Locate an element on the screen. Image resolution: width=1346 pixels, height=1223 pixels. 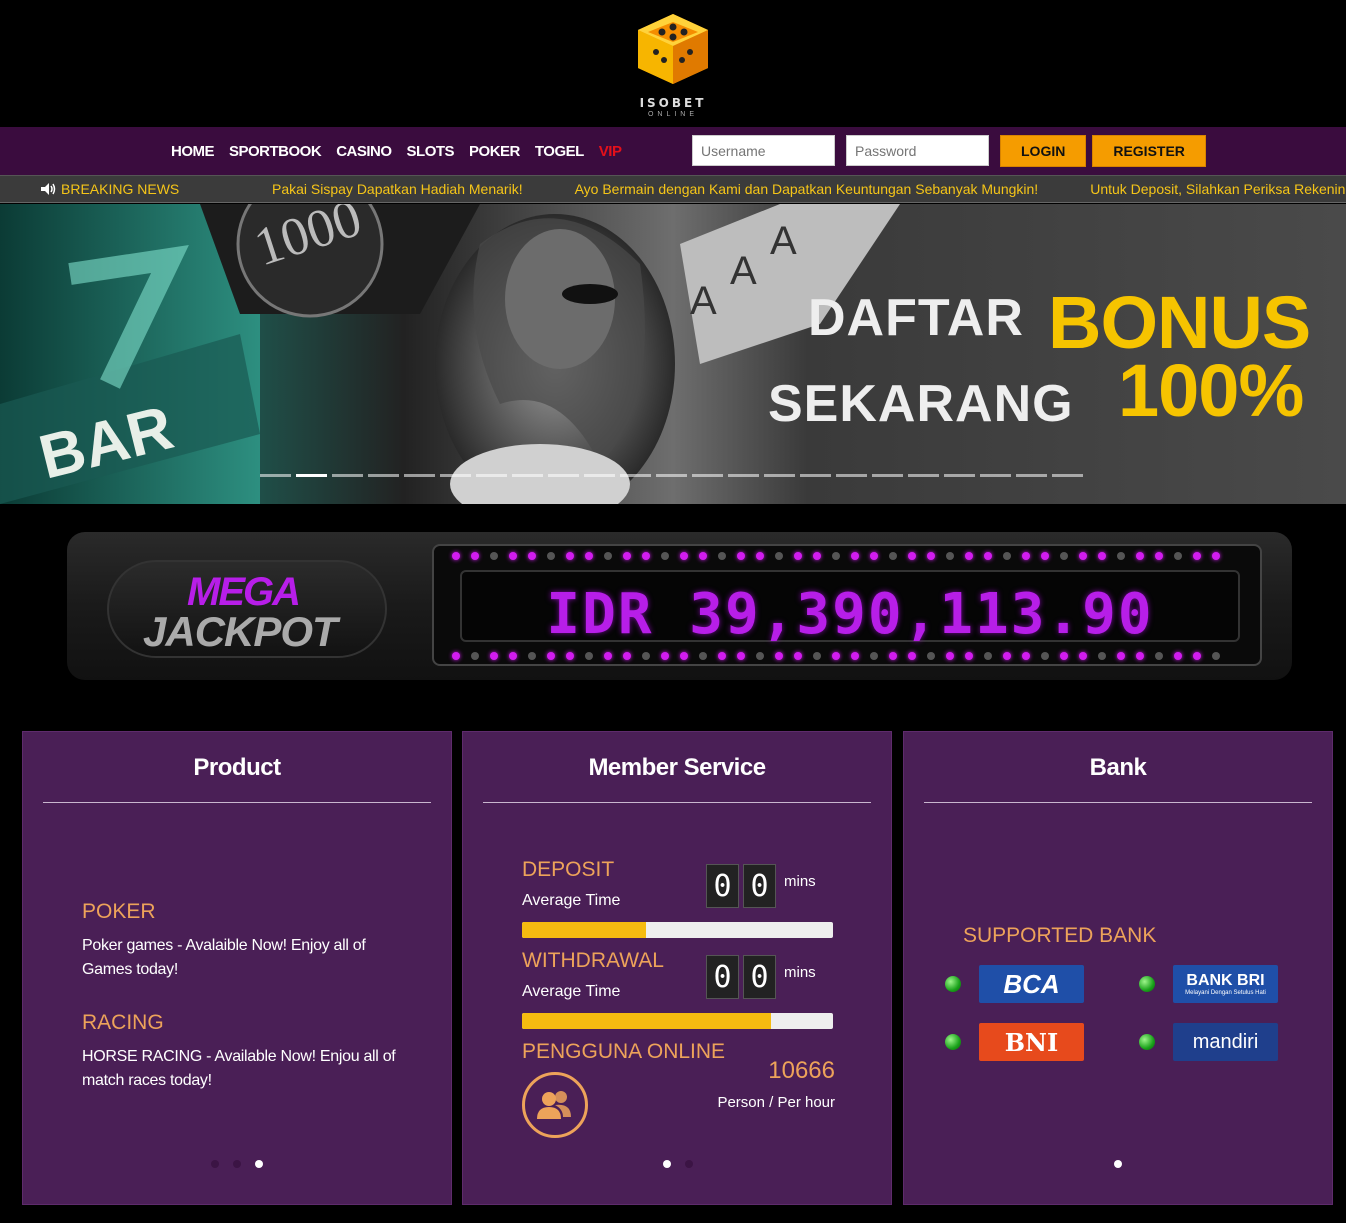
banner-percent: 100% is located at coordinates (1211, 390).